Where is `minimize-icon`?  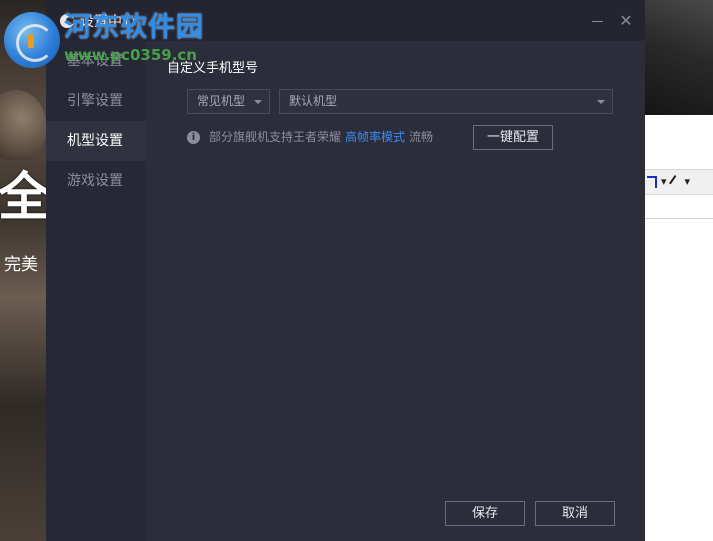
minimize-icon is located at coordinates (597, 21).